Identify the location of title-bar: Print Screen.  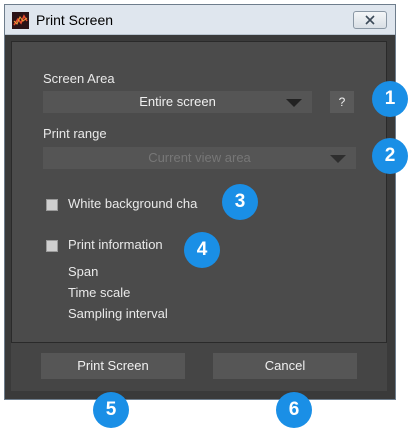
(200, 20).